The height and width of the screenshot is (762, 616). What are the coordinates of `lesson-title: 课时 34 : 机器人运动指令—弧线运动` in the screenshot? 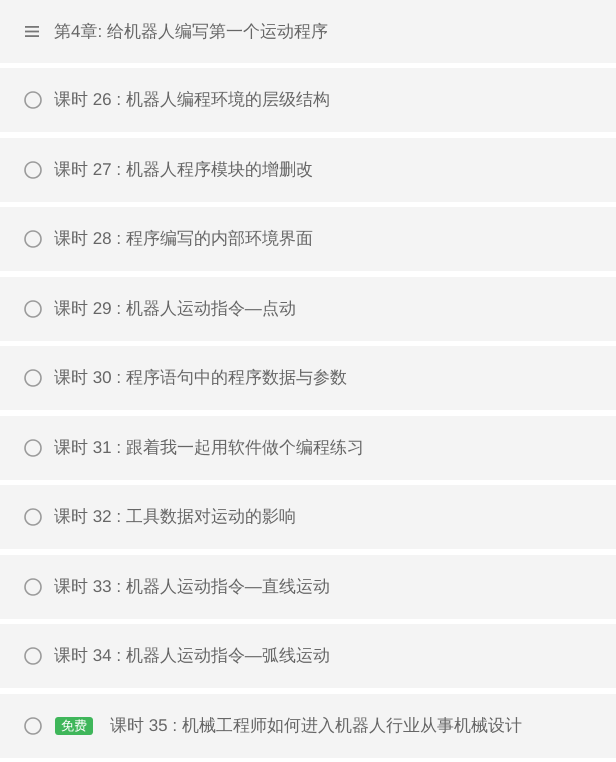 It's located at (192, 656).